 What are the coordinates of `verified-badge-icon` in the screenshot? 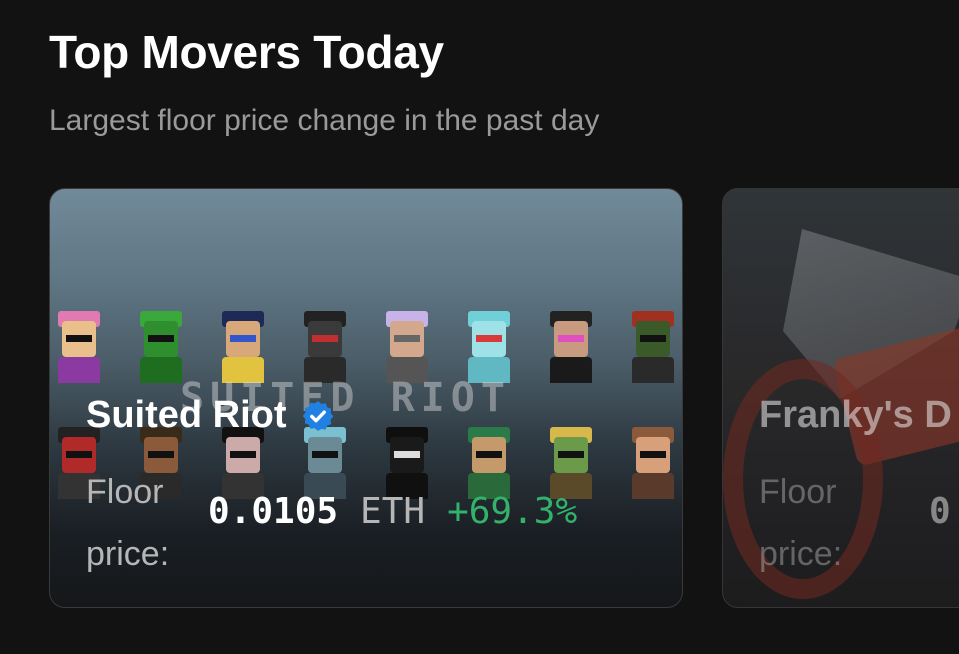 It's located at (317, 415).